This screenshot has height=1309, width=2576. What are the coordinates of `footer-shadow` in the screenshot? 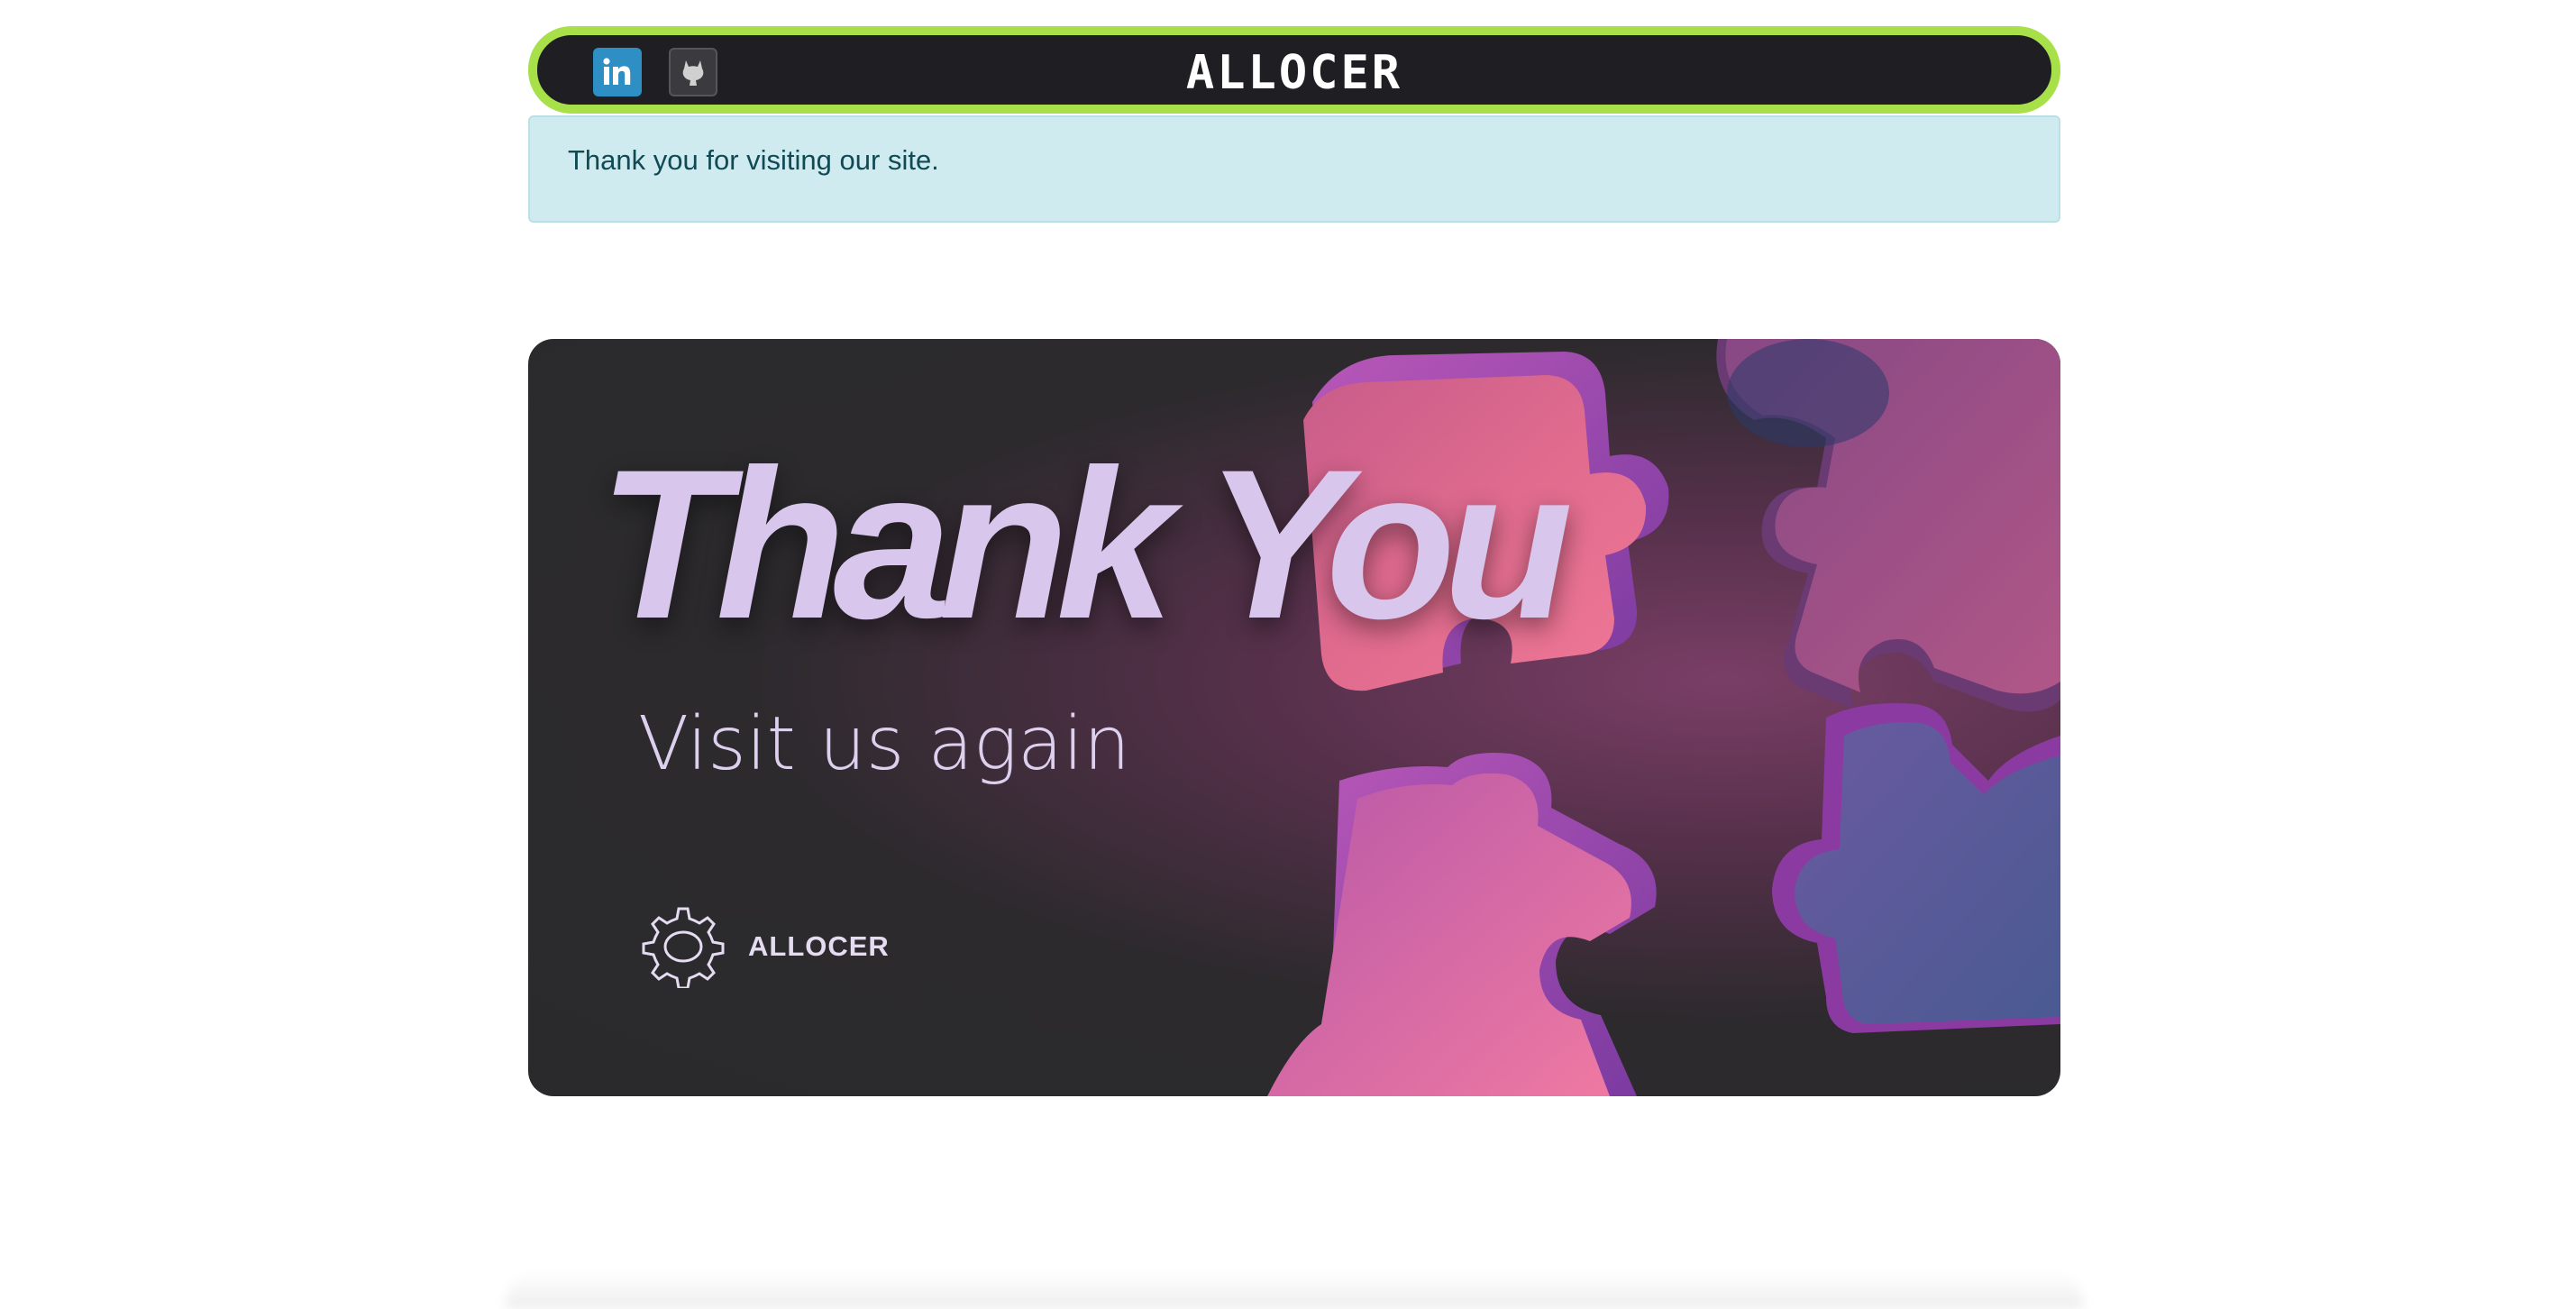 It's located at (1294, 1290).